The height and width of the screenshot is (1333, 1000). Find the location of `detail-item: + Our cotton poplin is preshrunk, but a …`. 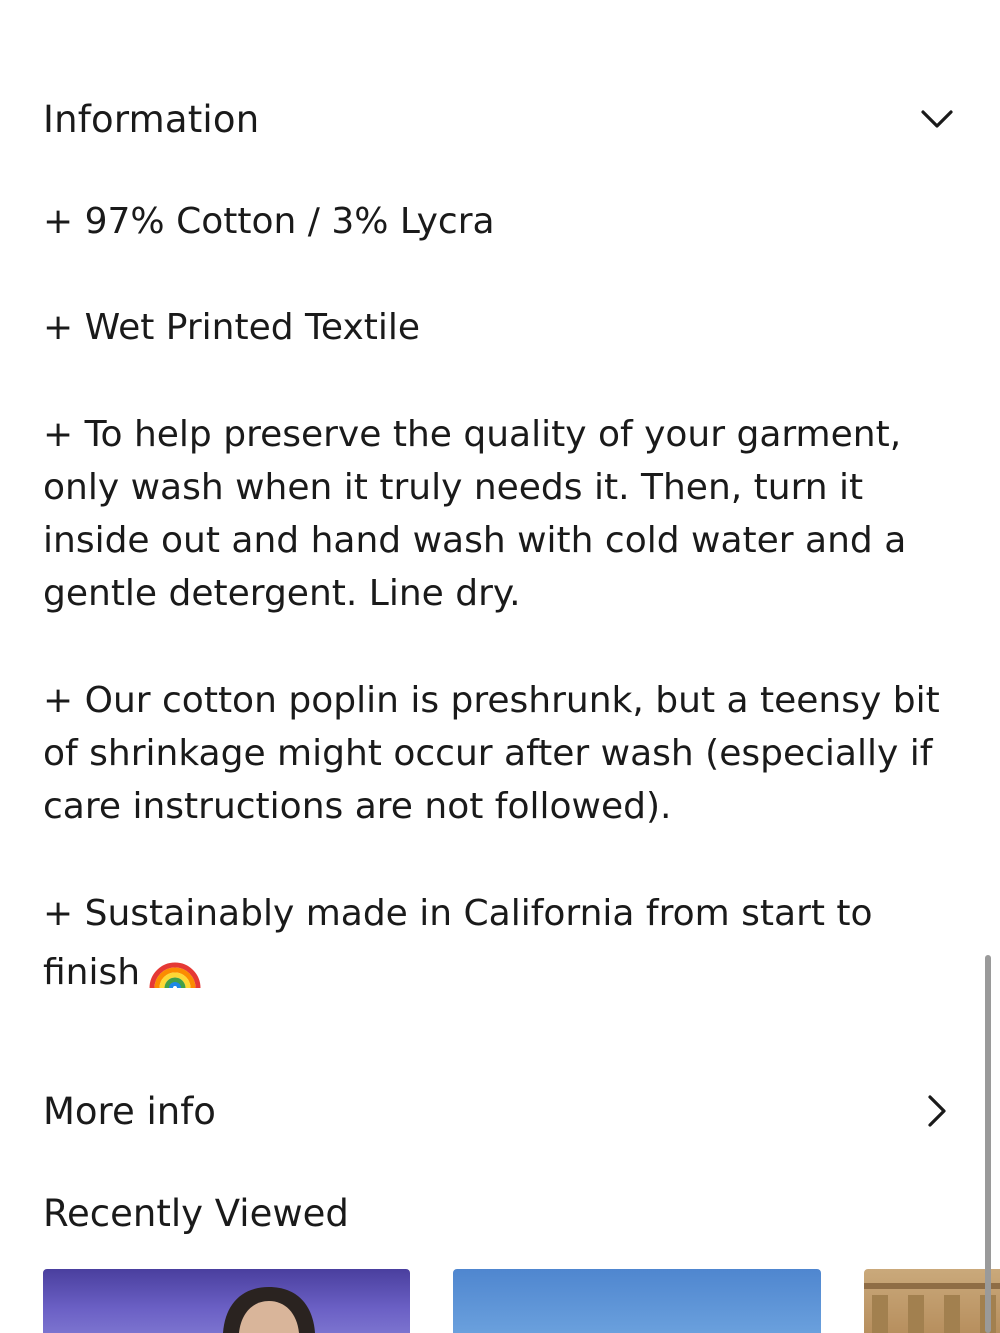

detail-item: + Our cotton poplin is preshrunk, but a … is located at coordinates (491, 753).